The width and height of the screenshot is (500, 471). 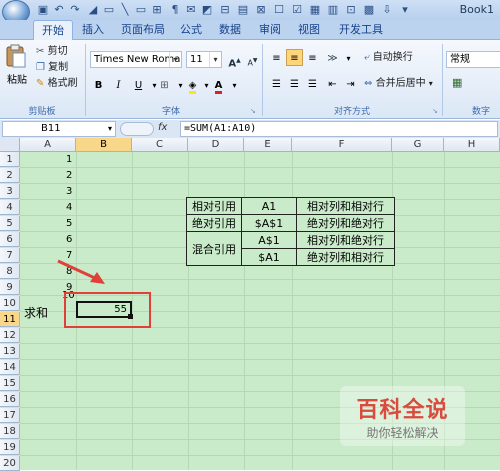 I want to click on align-top-button: ≡, so click(x=276, y=57).